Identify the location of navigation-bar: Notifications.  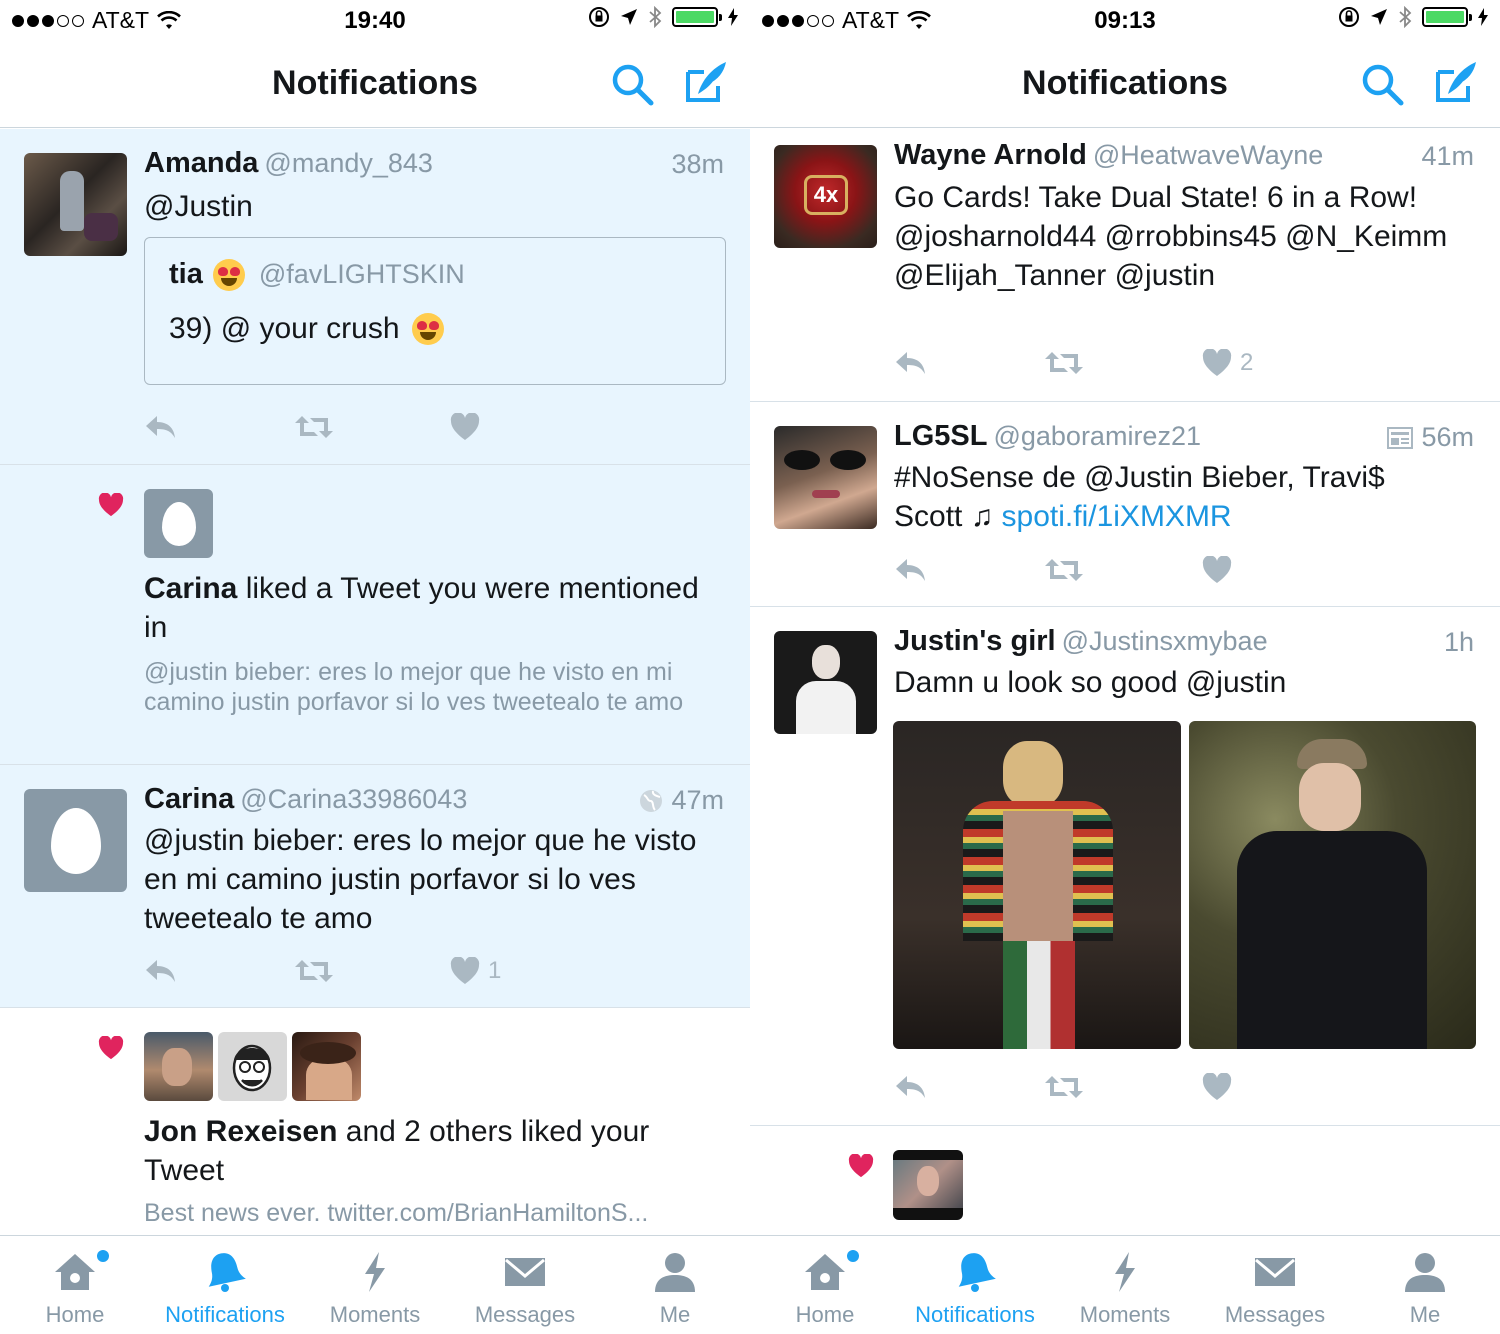
(1125, 84).